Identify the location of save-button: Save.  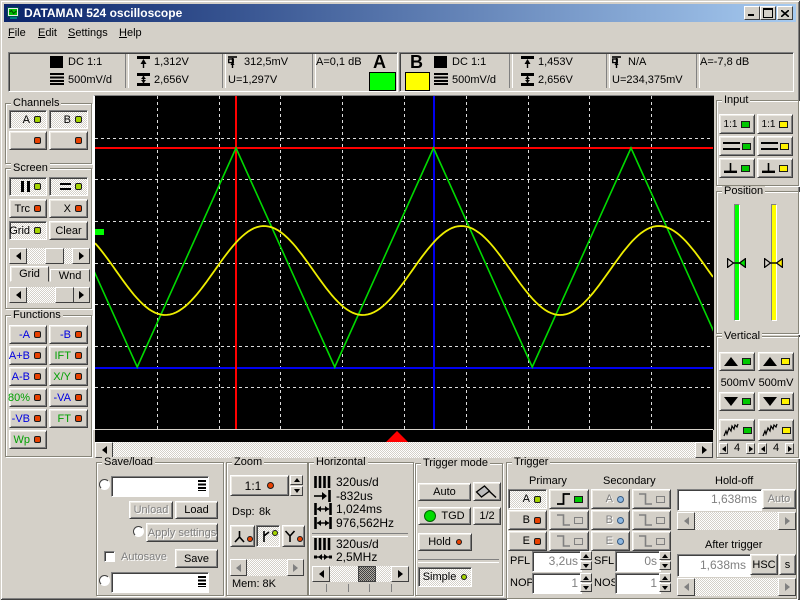
(196, 558).